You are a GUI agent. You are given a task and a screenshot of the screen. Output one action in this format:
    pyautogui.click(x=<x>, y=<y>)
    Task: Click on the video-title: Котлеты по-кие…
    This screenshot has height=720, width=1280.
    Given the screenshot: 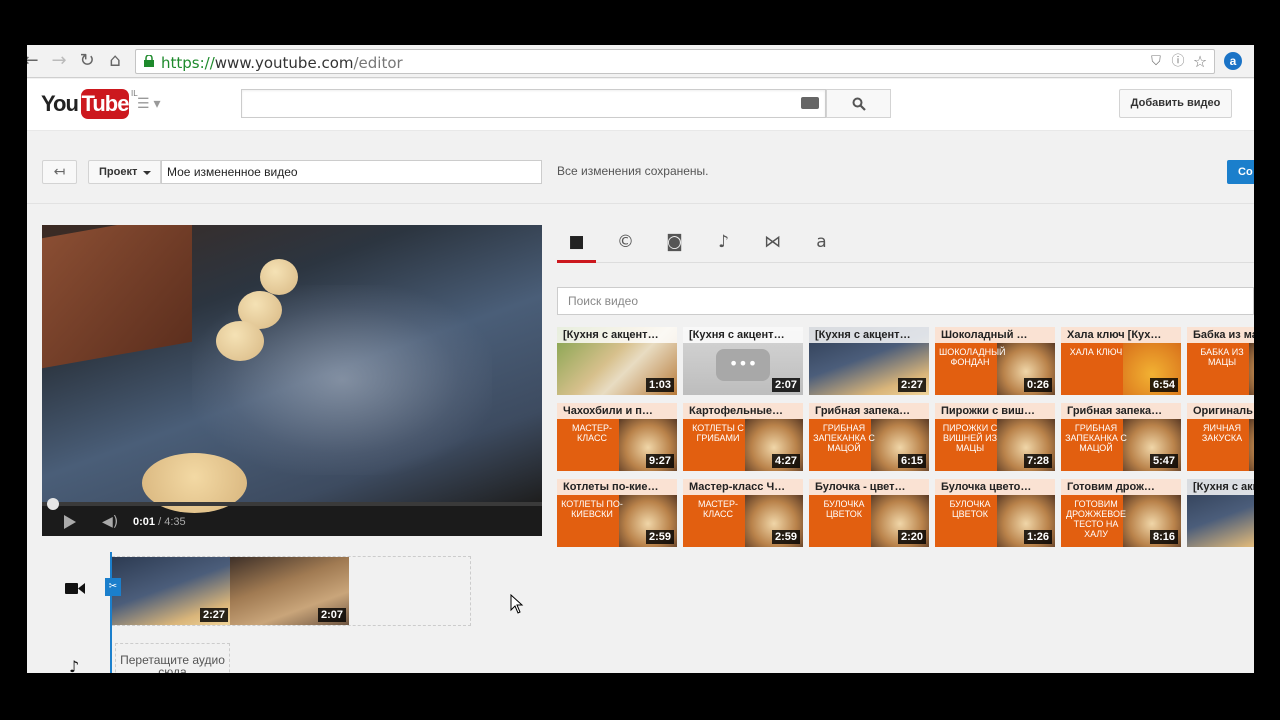 What is the action you would take?
    pyautogui.click(x=617, y=487)
    